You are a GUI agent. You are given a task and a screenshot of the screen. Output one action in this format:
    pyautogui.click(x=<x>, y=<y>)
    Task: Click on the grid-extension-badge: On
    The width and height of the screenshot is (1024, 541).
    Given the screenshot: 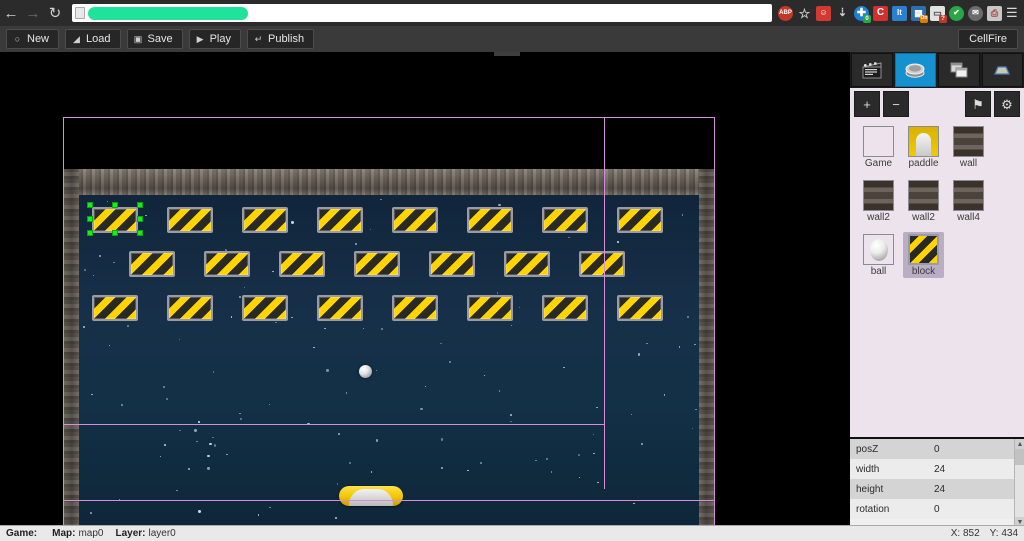 What is the action you would take?
    pyautogui.click(x=924, y=18)
    